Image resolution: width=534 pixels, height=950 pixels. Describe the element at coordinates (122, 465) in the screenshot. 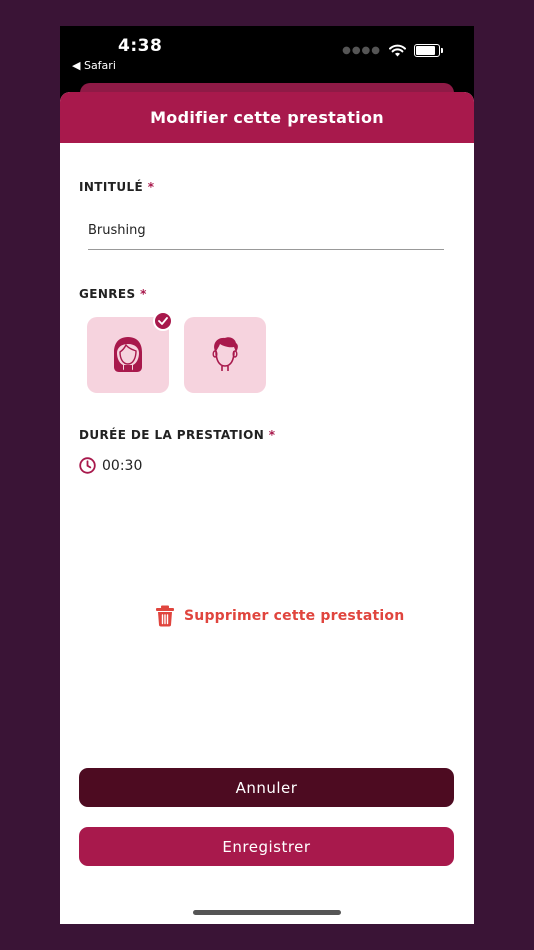

I see `duration-value: 00:30` at that location.